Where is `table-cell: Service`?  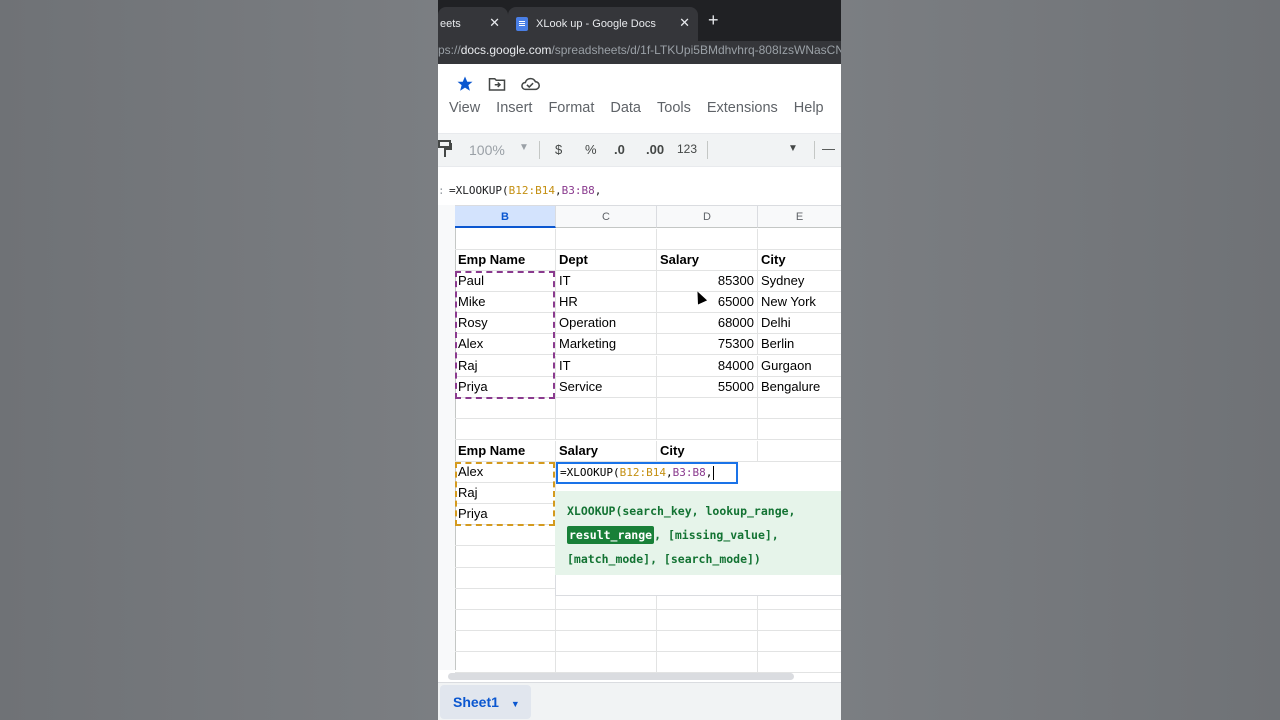 table-cell: Service is located at coordinates (606, 387).